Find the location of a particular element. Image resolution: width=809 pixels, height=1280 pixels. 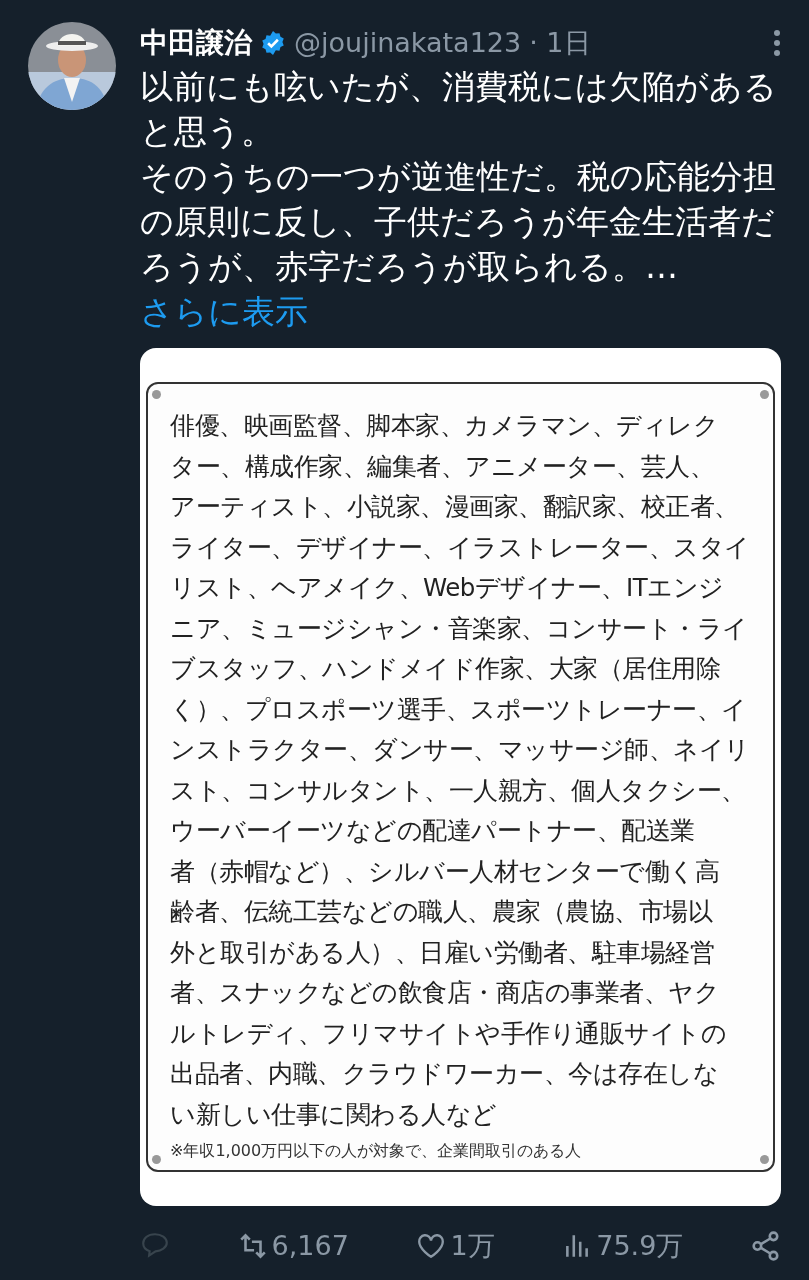

share-button is located at coordinates (766, 1246).